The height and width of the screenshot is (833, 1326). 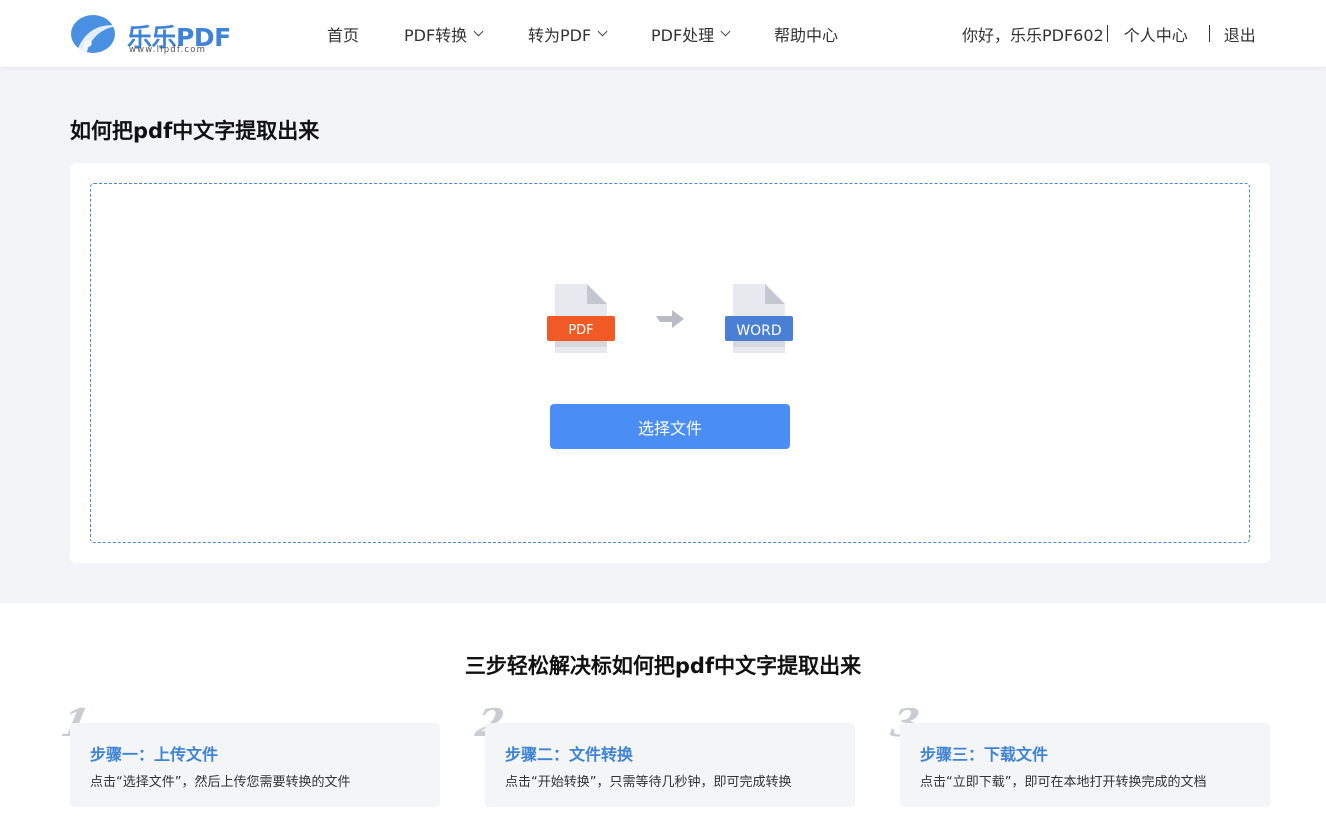 I want to click on nav-pdf-process: PDF处理, so click(x=691, y=33).